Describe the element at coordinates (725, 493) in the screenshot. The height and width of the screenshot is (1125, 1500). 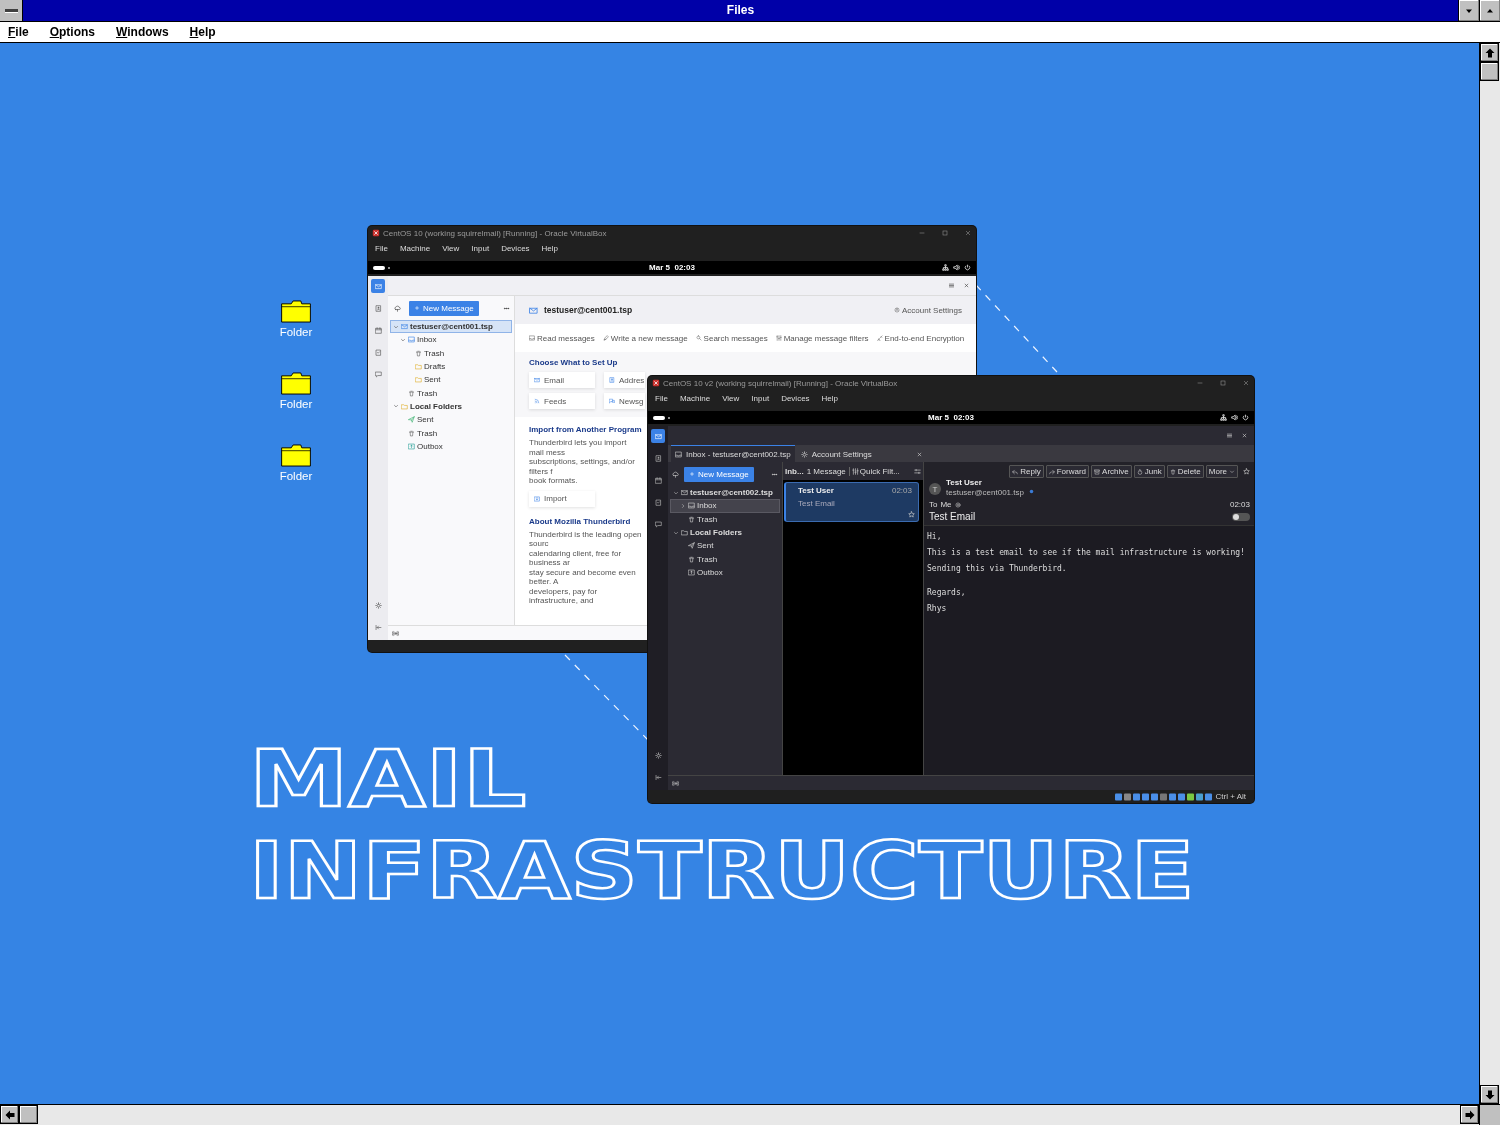
I see `folder-item: testuser@cent002.tsp` at that location.